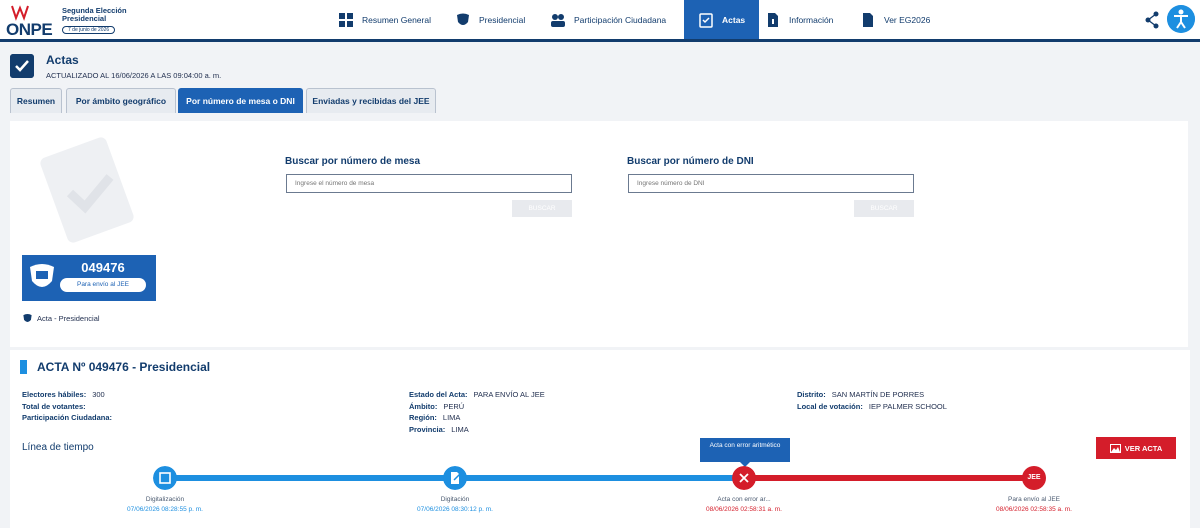 The image size is (1200, 528). I want to click on nav-presidencial: Presidencial, so click(490, 19).